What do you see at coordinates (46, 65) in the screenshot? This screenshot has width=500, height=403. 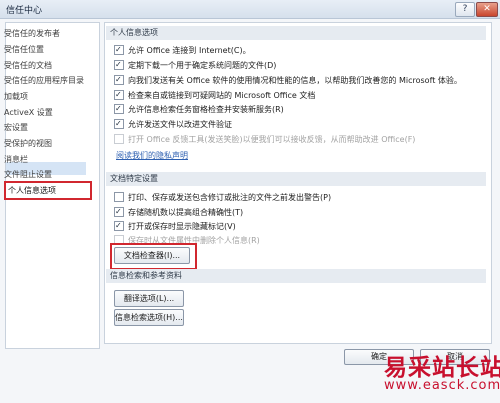 I see `sidebar-item-trusted-documents: 受信任的文档` at bounding box center [46, 65].